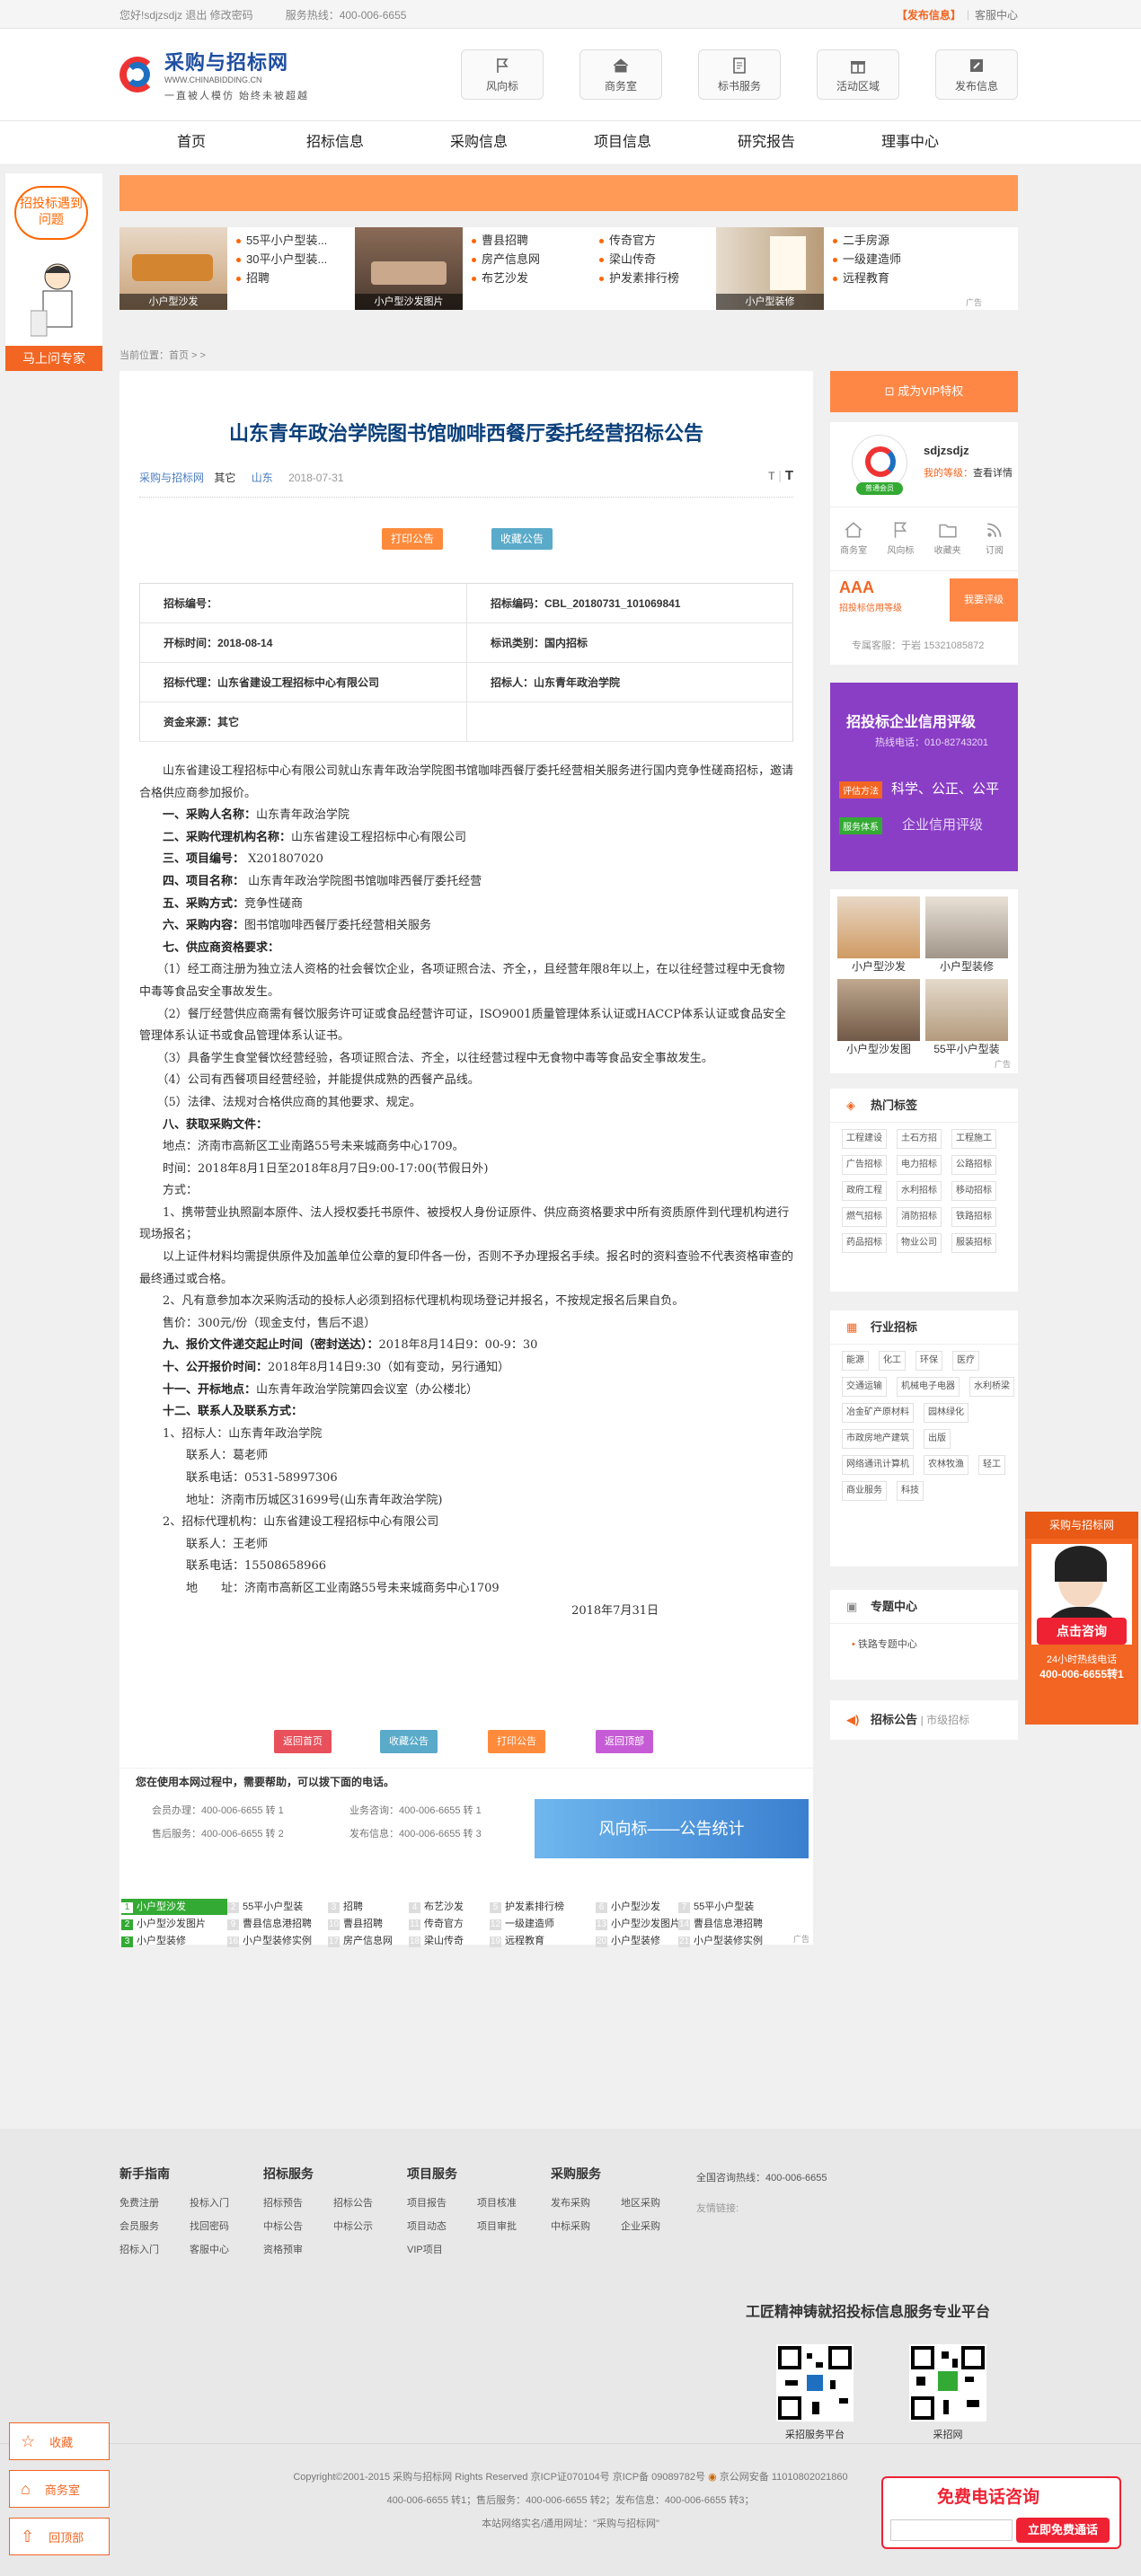  What do you see at coordinates (225, 2226) in the screenshot?
I see `footer-link: 找回密码` at bounding box center [225, 2226].